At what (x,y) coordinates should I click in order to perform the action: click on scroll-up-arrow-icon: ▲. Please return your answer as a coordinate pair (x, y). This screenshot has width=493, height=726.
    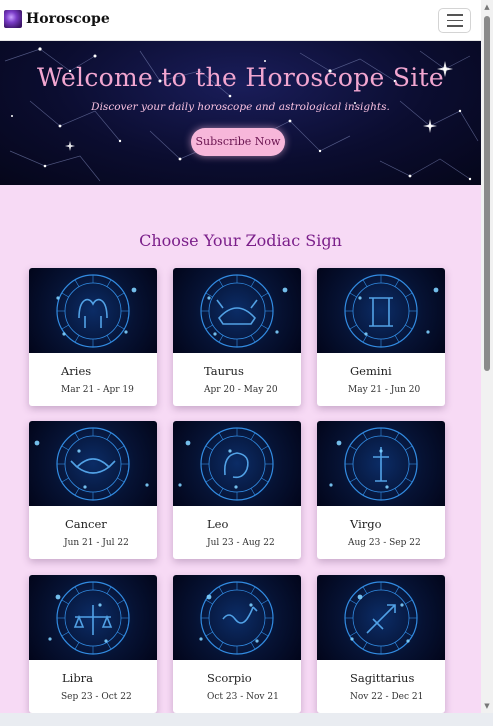
    Looking at the image, I should click on (487, 7).